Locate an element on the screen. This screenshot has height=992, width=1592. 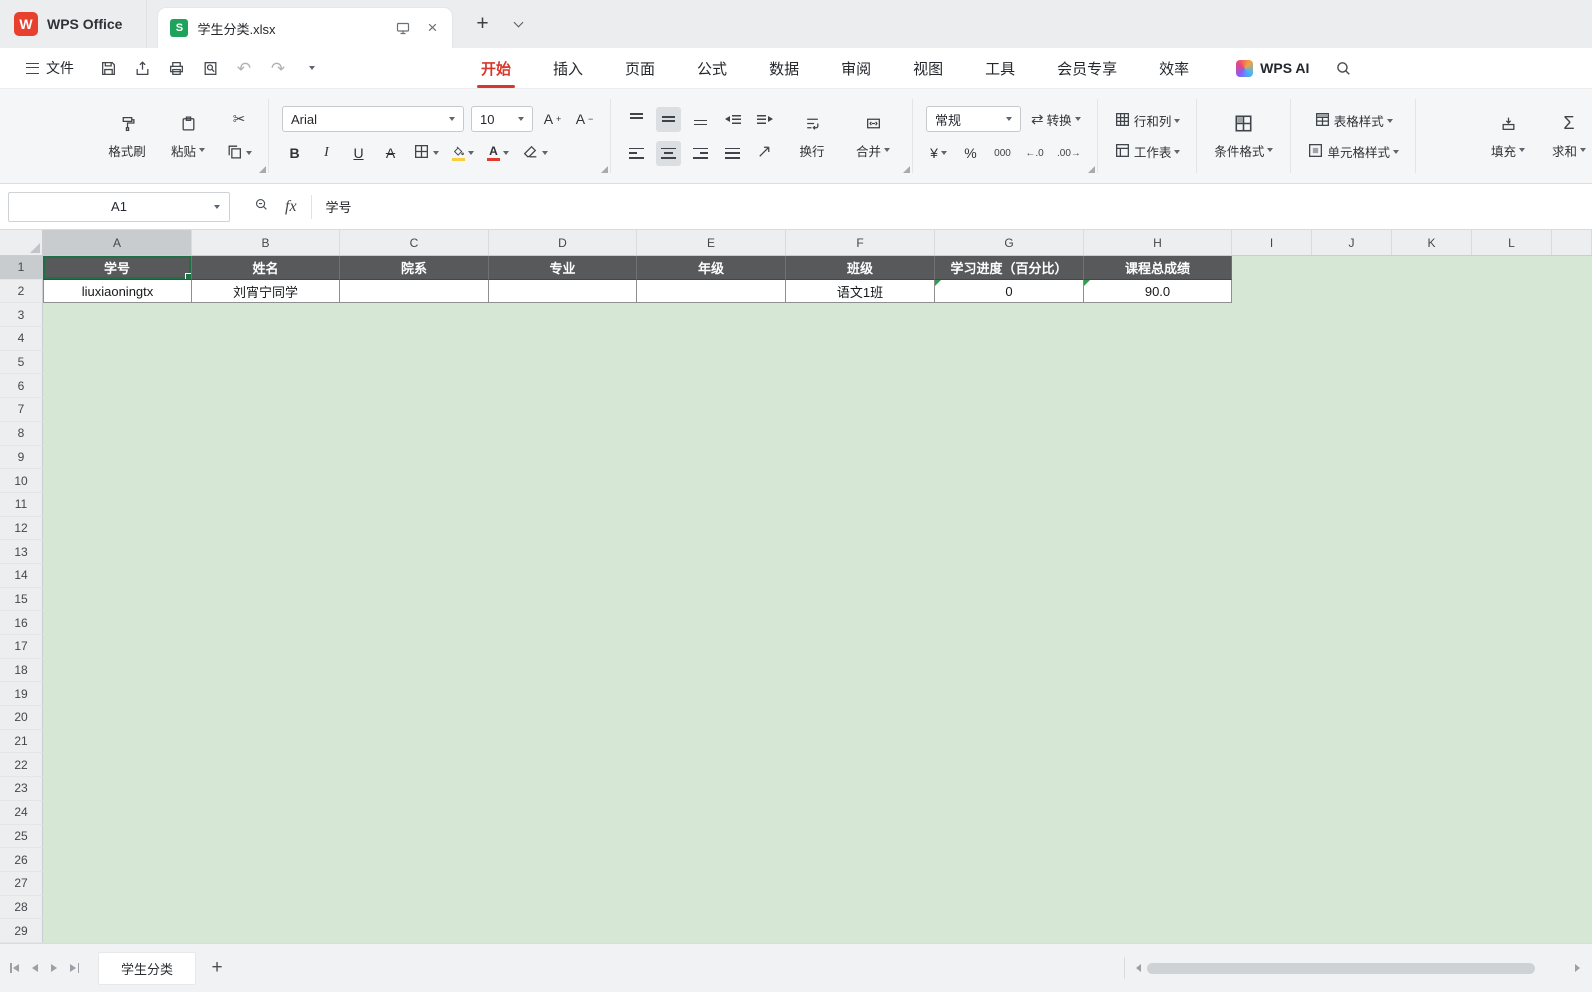
cell-F12 is located at coordinates (860, 529).